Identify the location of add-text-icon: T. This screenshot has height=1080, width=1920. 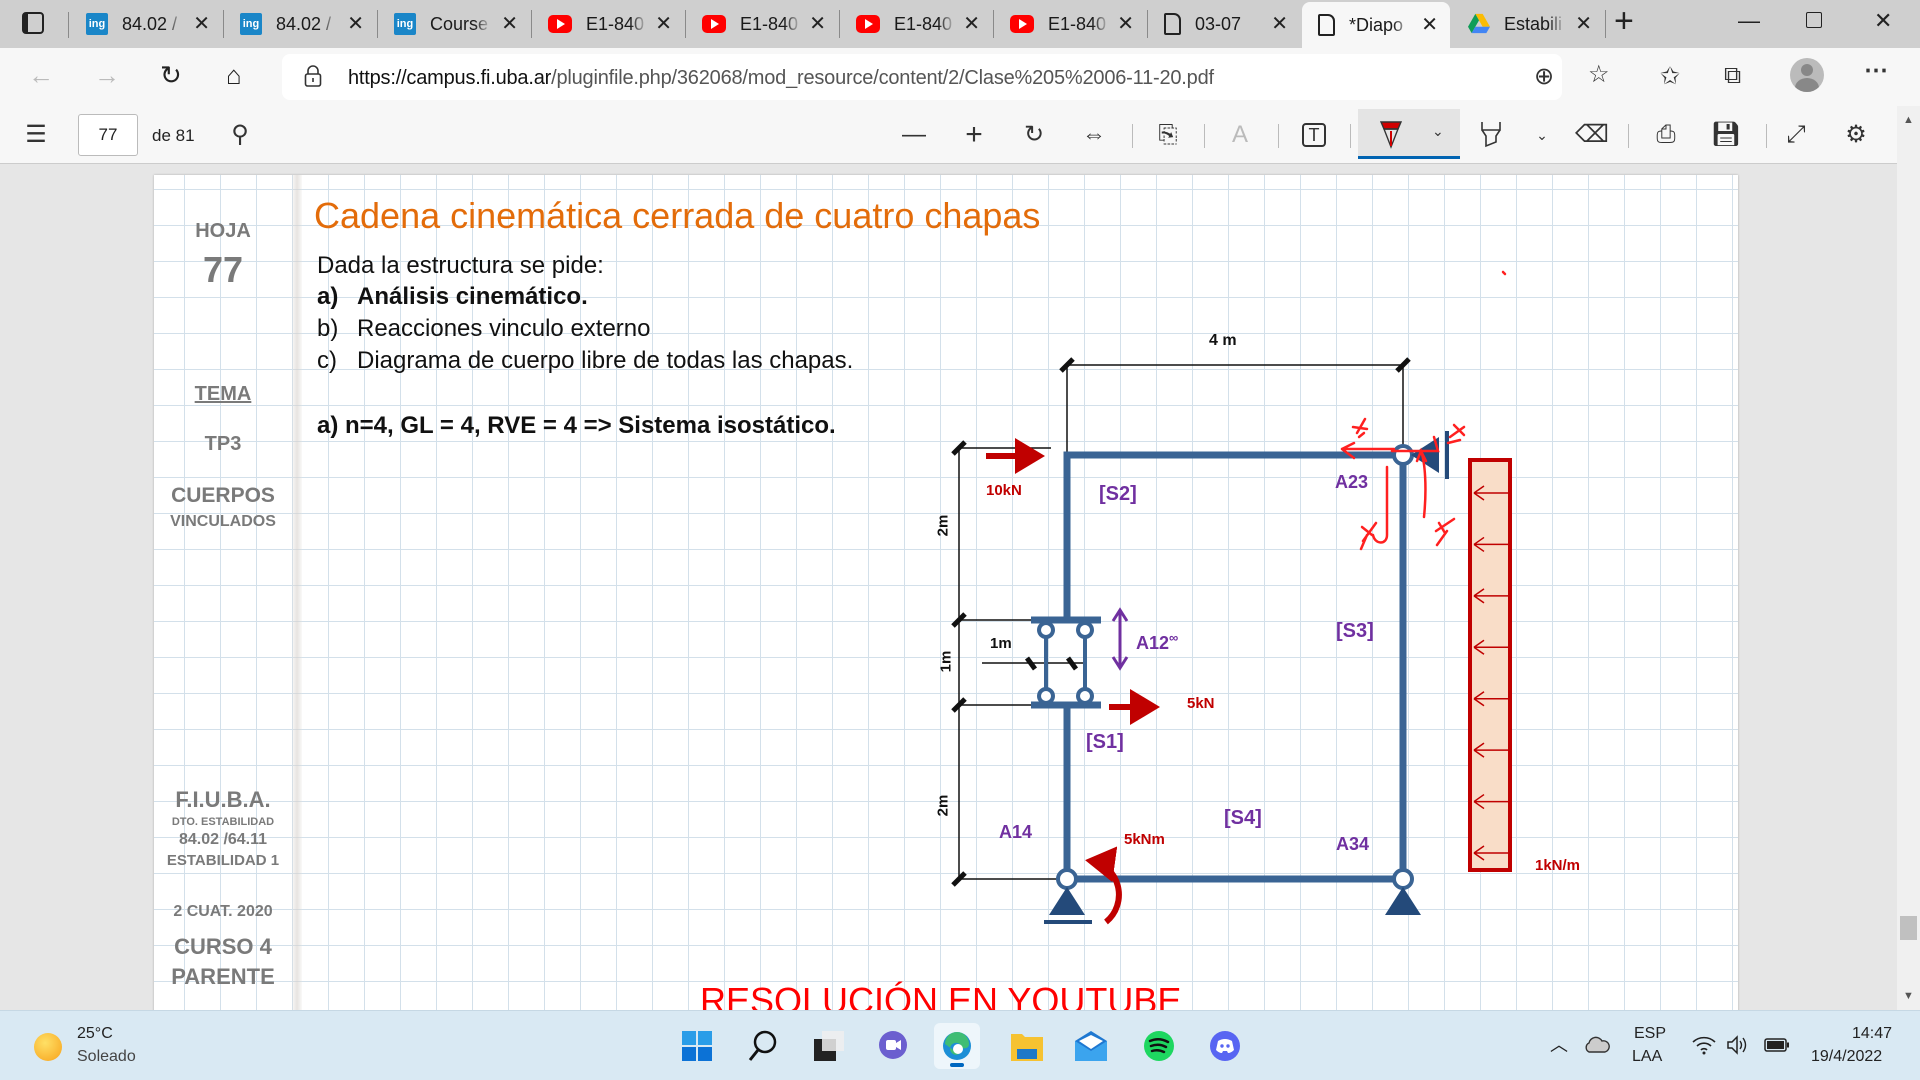
(1314, 135).